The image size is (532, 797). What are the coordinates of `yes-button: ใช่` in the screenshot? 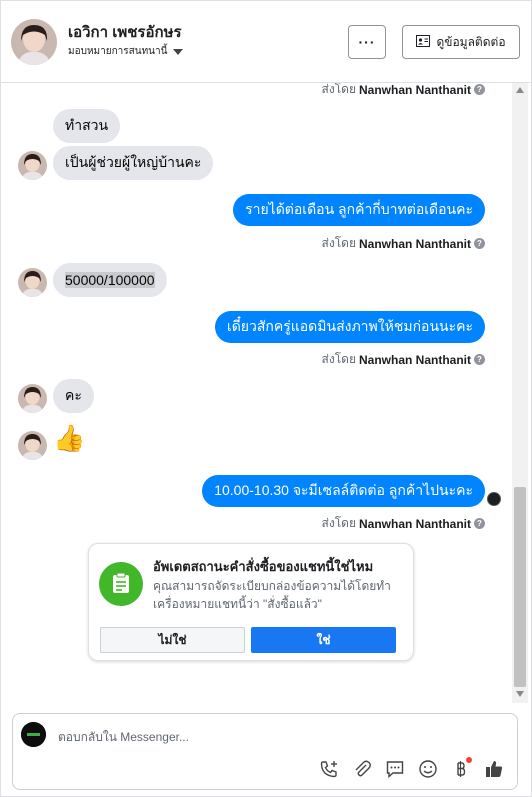 It's located at (323, 640).